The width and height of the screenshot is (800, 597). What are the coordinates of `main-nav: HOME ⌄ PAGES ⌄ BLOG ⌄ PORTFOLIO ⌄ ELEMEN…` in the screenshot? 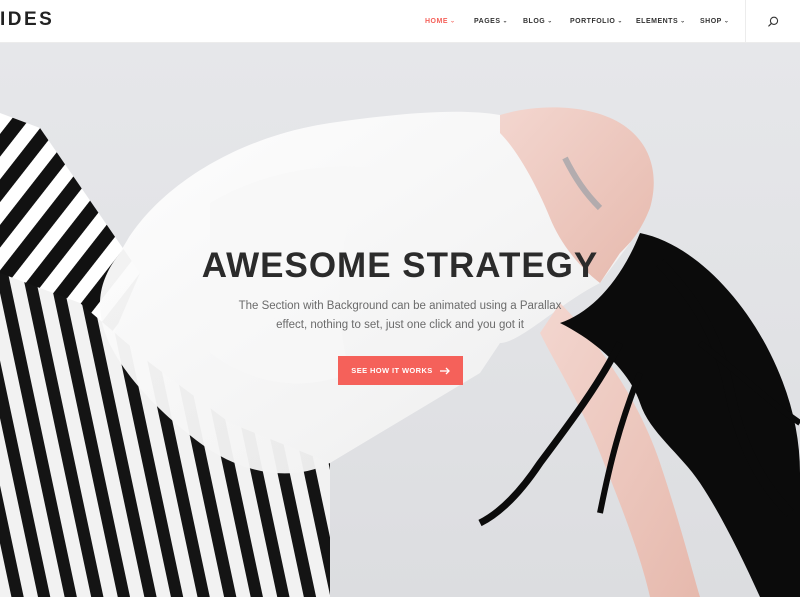 It's located at (578, 21).